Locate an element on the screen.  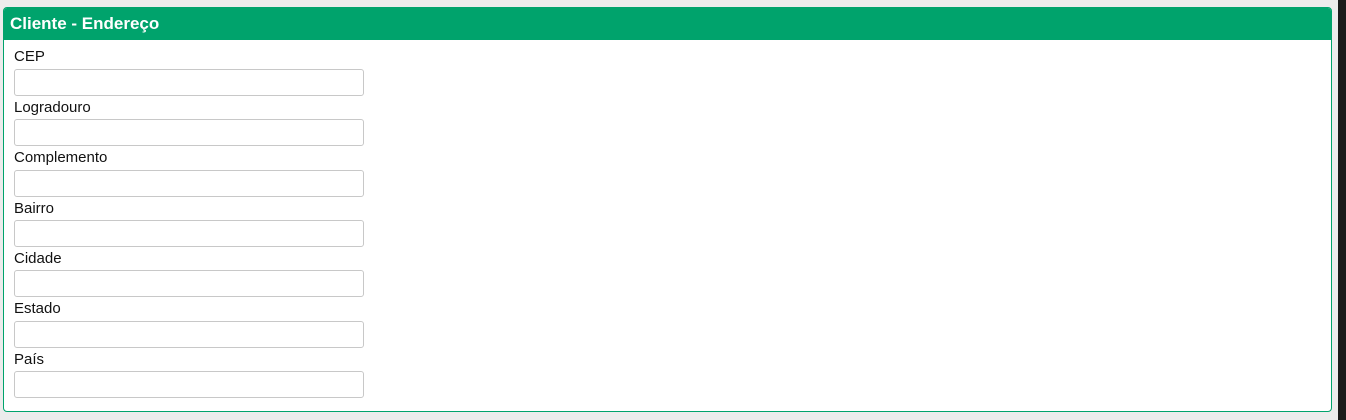
window-edge is located at coordinates (1342, 210).